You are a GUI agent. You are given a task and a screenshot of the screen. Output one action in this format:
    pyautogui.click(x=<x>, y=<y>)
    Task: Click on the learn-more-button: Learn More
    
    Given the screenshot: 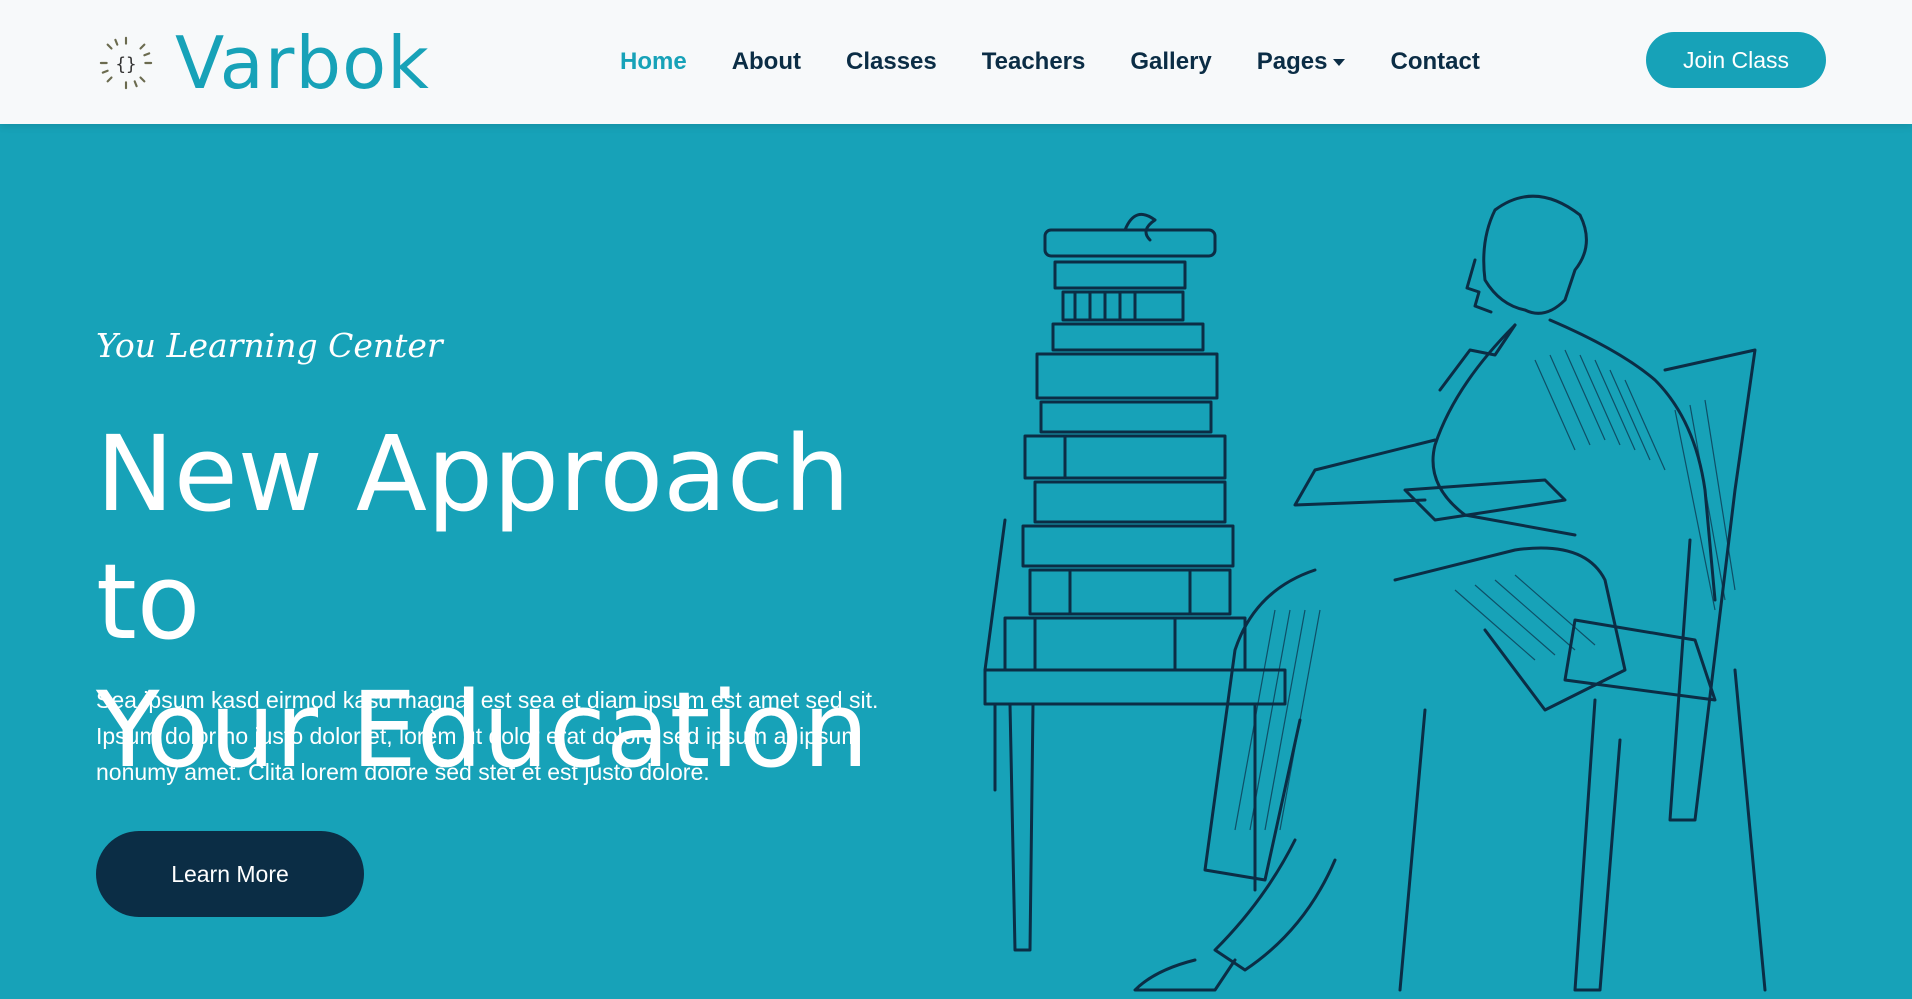 What is the action you would take?
    pyautogui.click(x=230, y=874)
    